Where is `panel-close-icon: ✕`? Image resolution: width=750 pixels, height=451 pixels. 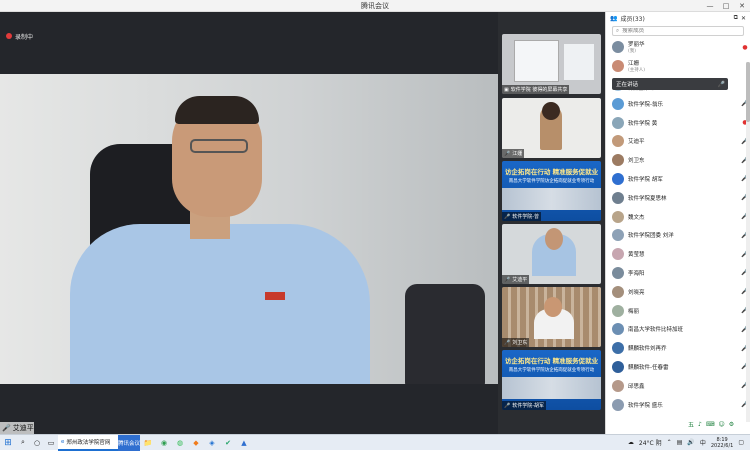
panel-close-icon: ✕ is located at coordinates (743, 18).